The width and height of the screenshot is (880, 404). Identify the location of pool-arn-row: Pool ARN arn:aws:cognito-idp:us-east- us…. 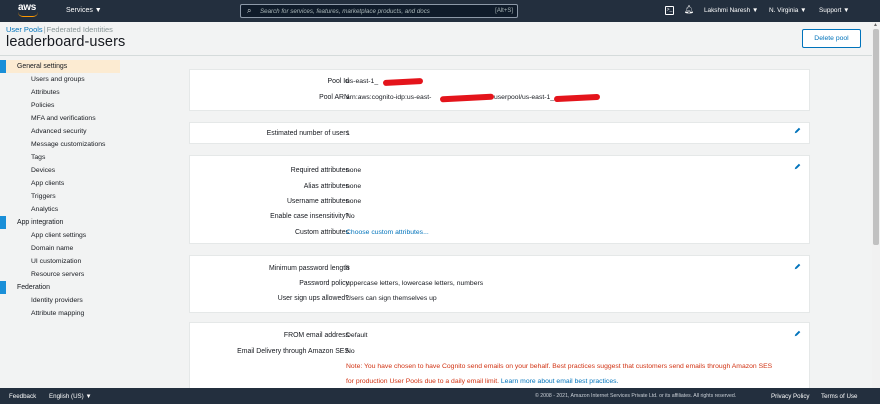
(500, 98).